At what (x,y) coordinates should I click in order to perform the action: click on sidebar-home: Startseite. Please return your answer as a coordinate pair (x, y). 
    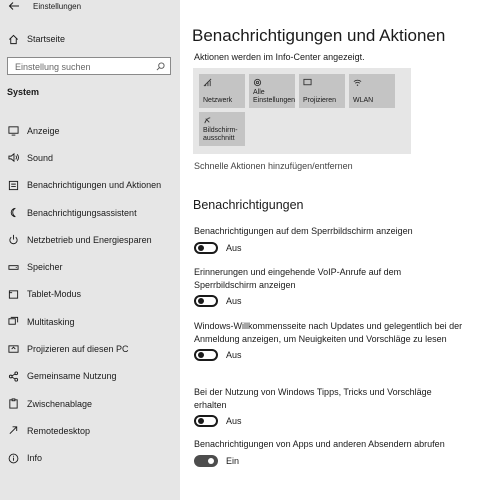
    Looking at the image, I should click on (36, 39).